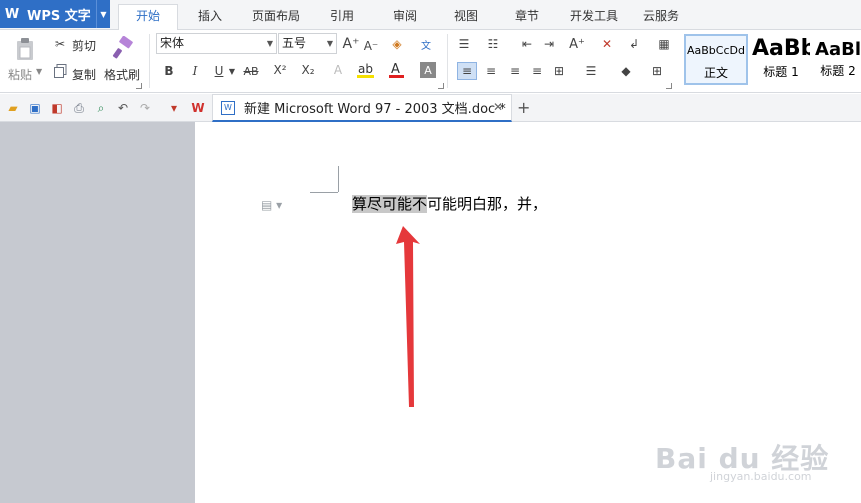 The height and width of the screenshot is (503, 861). I want to click on font-color-icon: A, so click(397, 70).